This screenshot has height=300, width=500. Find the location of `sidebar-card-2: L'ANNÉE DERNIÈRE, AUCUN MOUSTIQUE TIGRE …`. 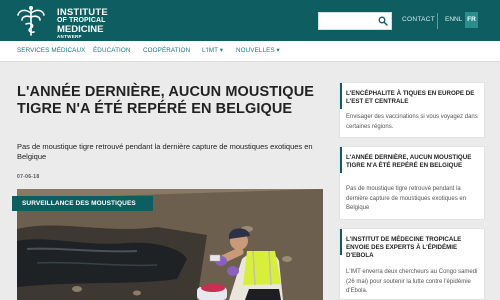

sidebar-card-2: L'ANNÉE DERNIÈRE, AUCUN MOUSTIQUE TIGRE … is located at coordinates (412, 183).